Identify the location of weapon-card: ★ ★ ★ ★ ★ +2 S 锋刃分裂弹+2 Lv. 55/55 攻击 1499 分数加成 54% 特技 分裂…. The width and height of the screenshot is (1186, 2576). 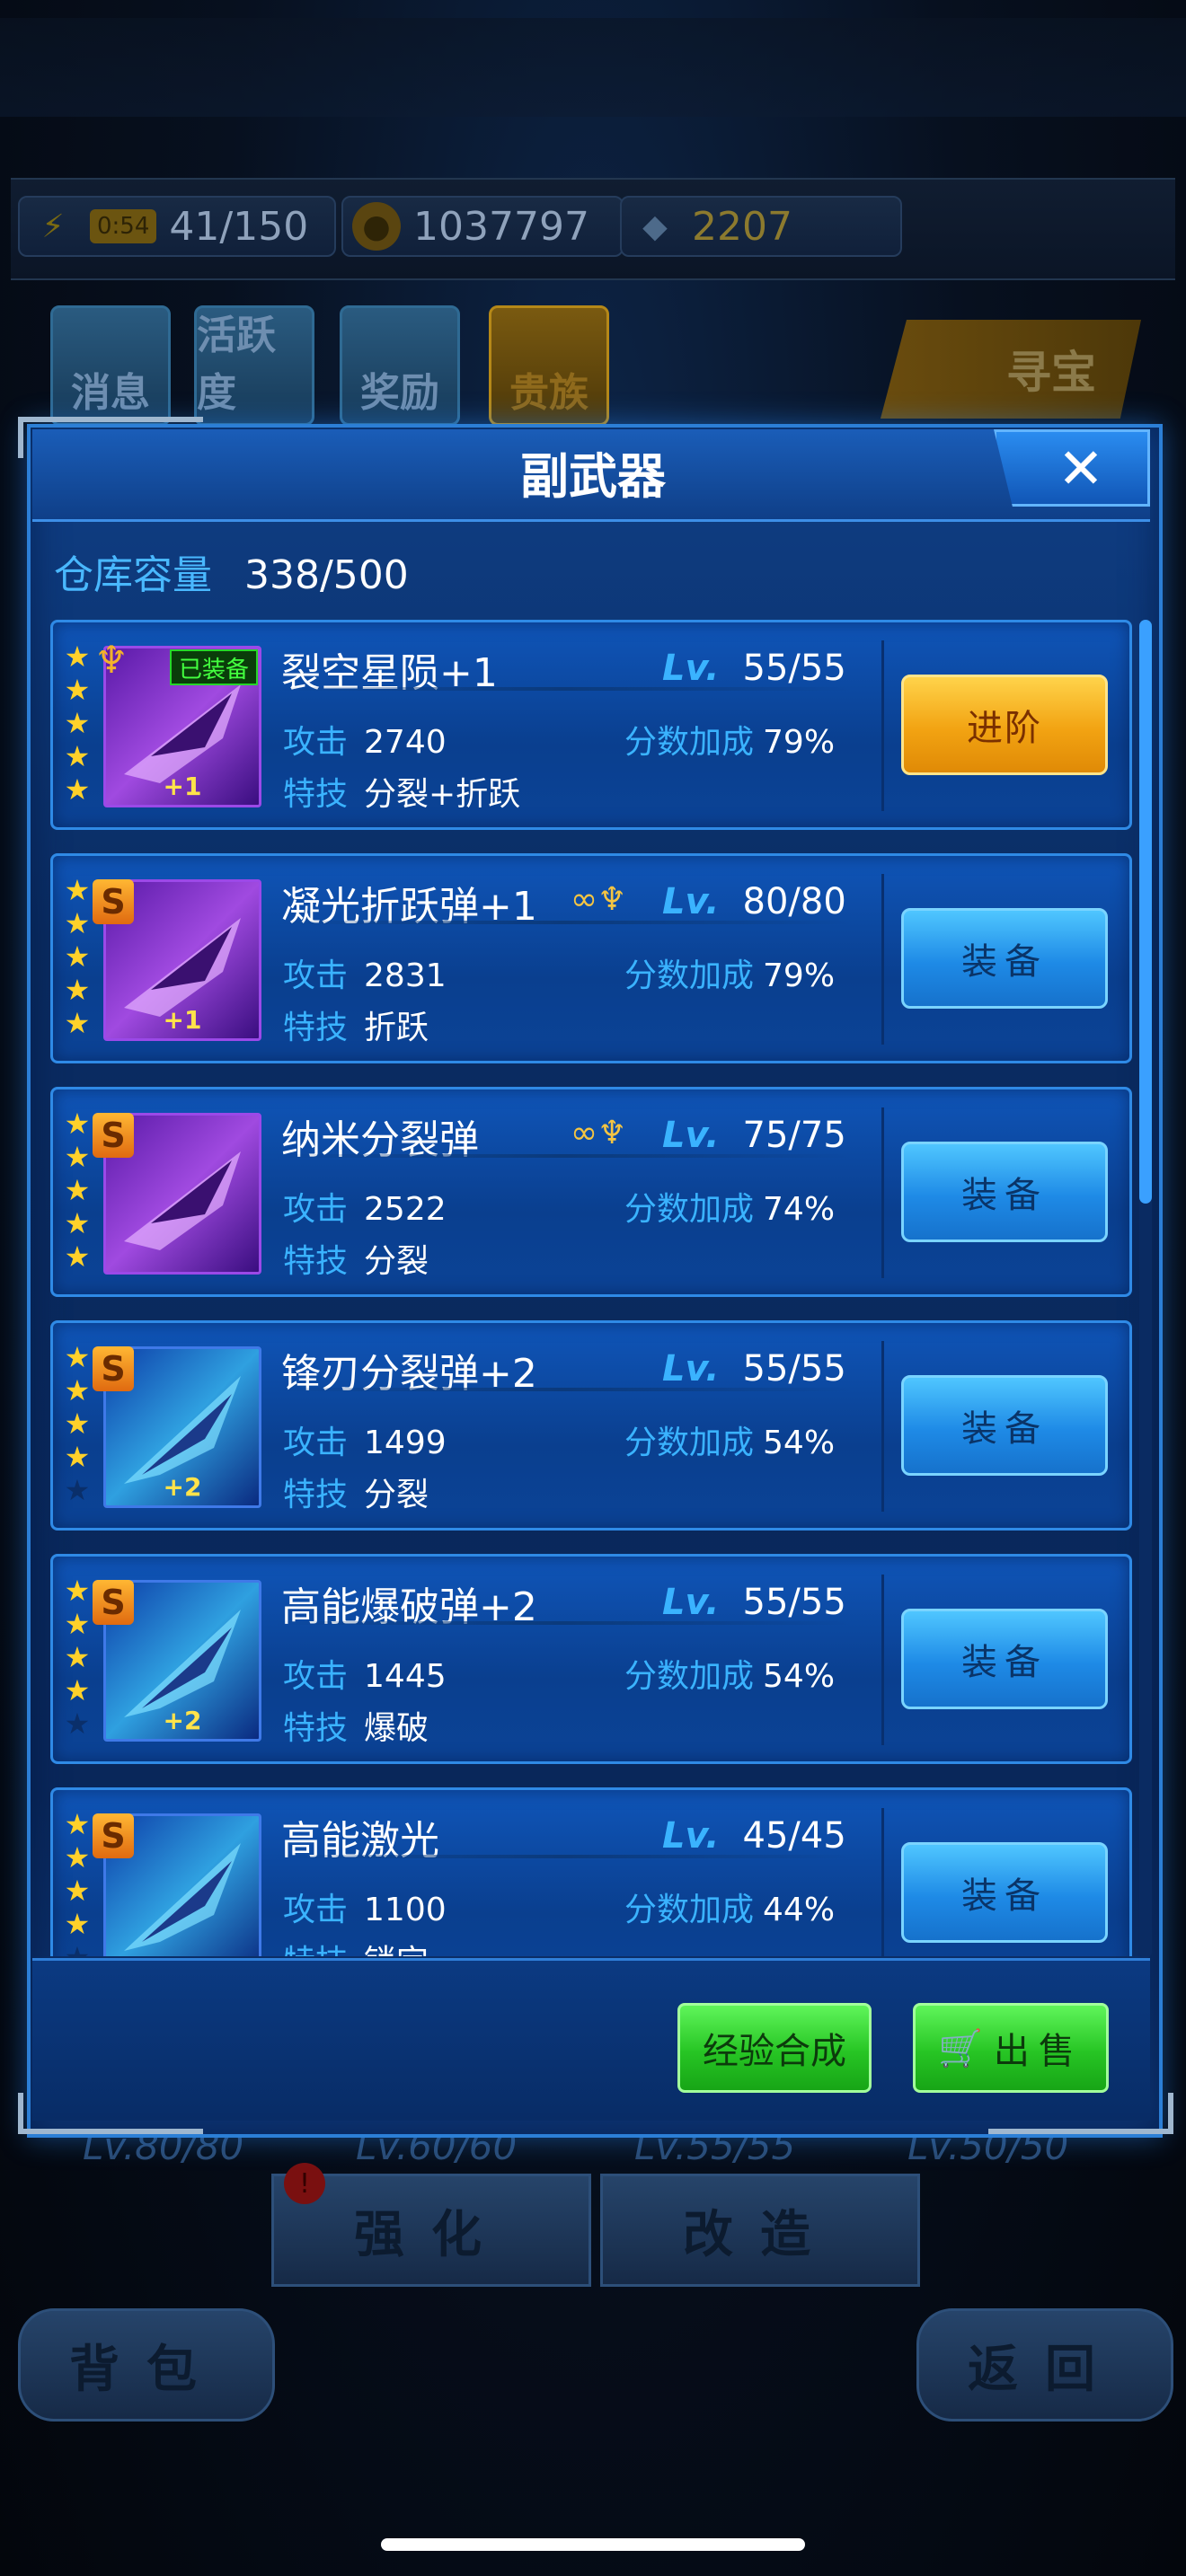
(591, 1425).